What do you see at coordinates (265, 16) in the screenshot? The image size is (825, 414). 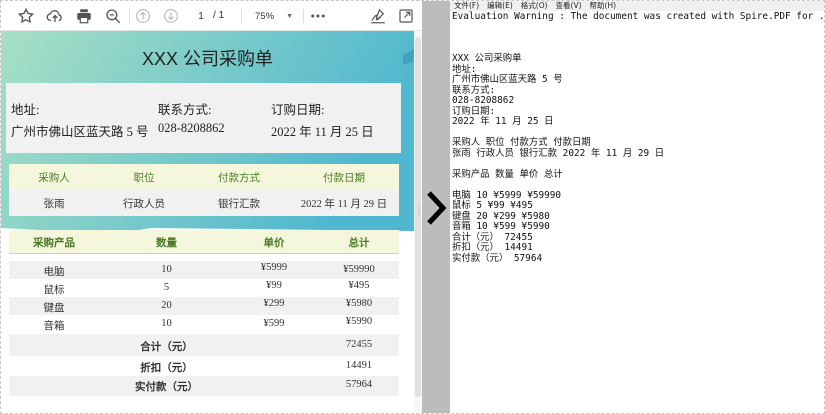 I see `zoom-value: 75%` at bounding box center [265, 16].